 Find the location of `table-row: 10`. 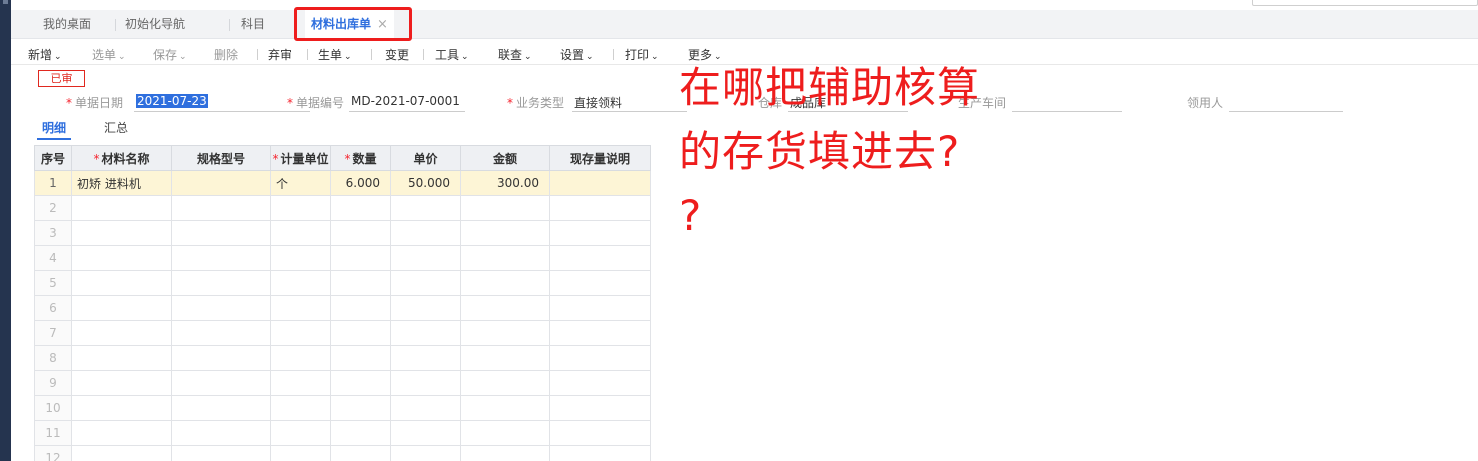

table-row: 10 is located at coordinates (342, 408).